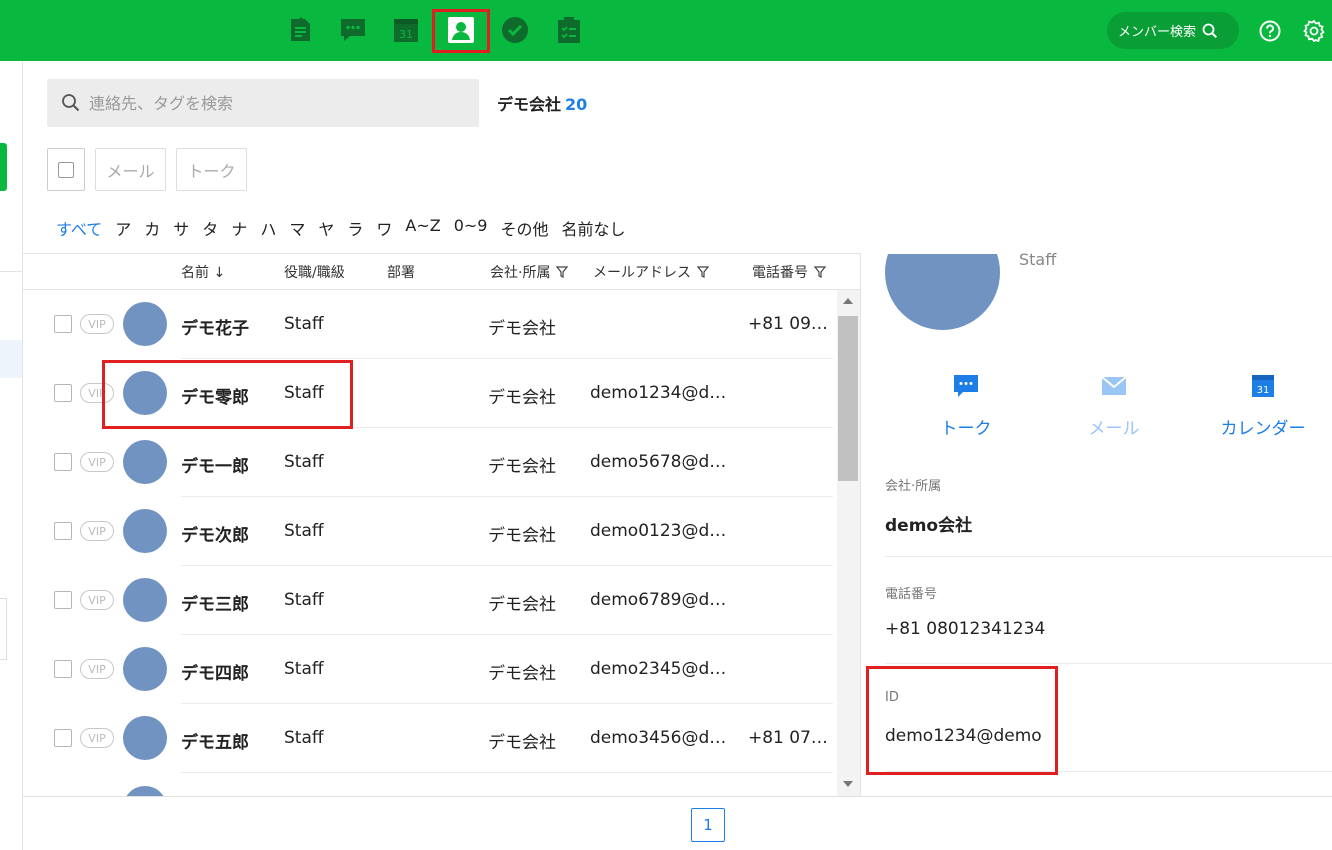  I want to click on company-heading: デモ会社 20, so click(542, 103).